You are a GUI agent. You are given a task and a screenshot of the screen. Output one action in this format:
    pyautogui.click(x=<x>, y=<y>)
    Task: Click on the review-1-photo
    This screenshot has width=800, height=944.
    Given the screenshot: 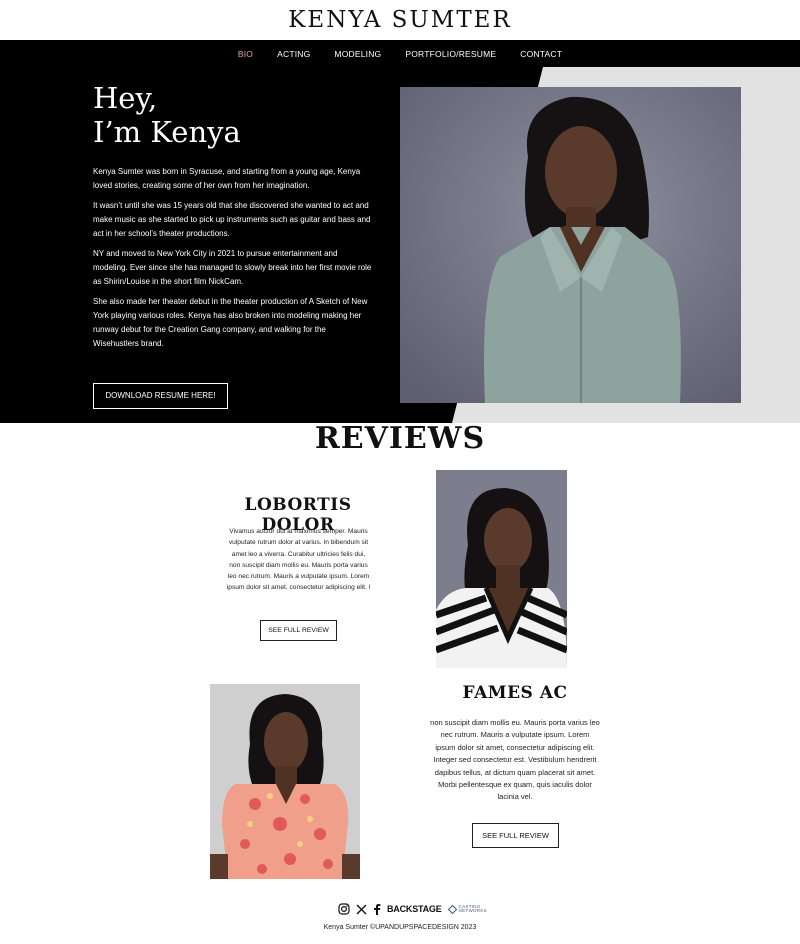 What is the action you would take?
    pyautogui.click(x=501, y=569)
    